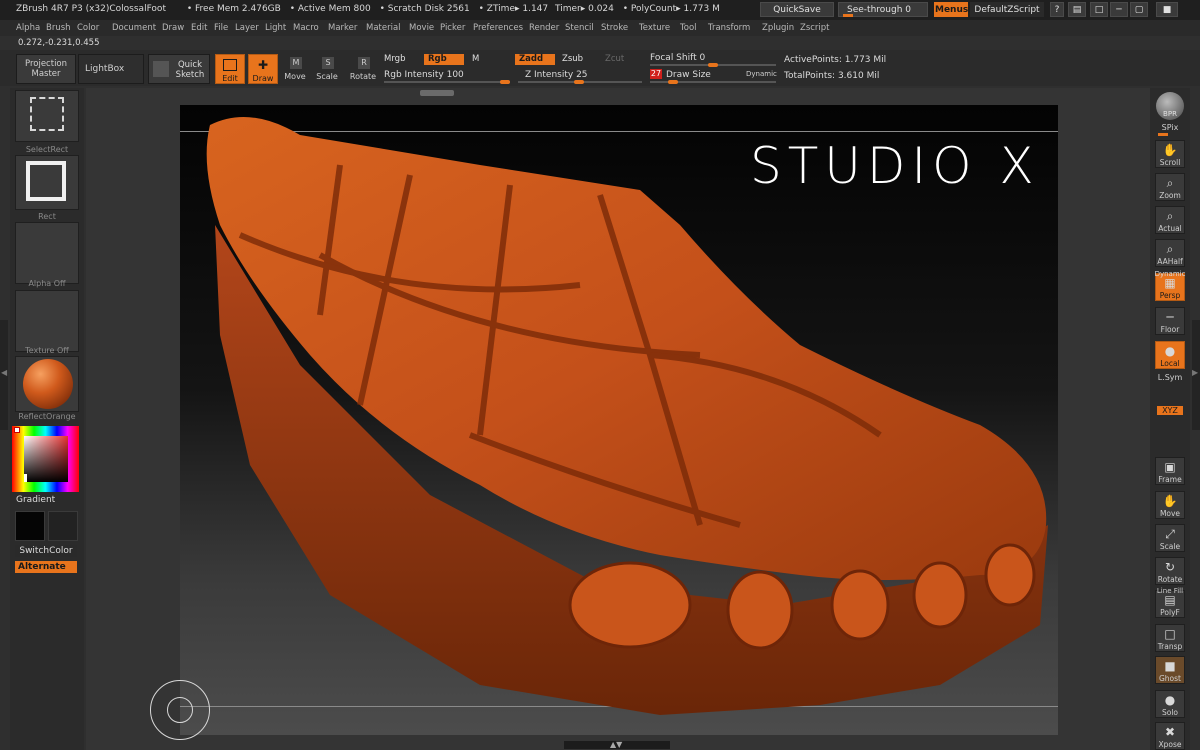 This screenshot has height=750, width=1200. I want to click on move-button: M Move, so click(295, 69).